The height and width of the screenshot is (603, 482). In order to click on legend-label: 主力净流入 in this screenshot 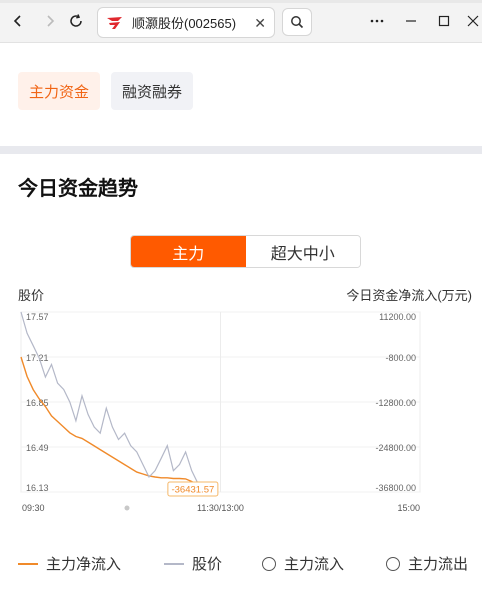, I will do `click(84, 564)`.